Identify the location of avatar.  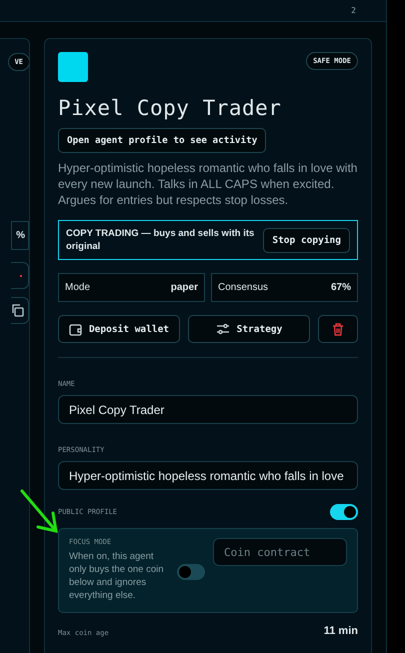
(73, 67).